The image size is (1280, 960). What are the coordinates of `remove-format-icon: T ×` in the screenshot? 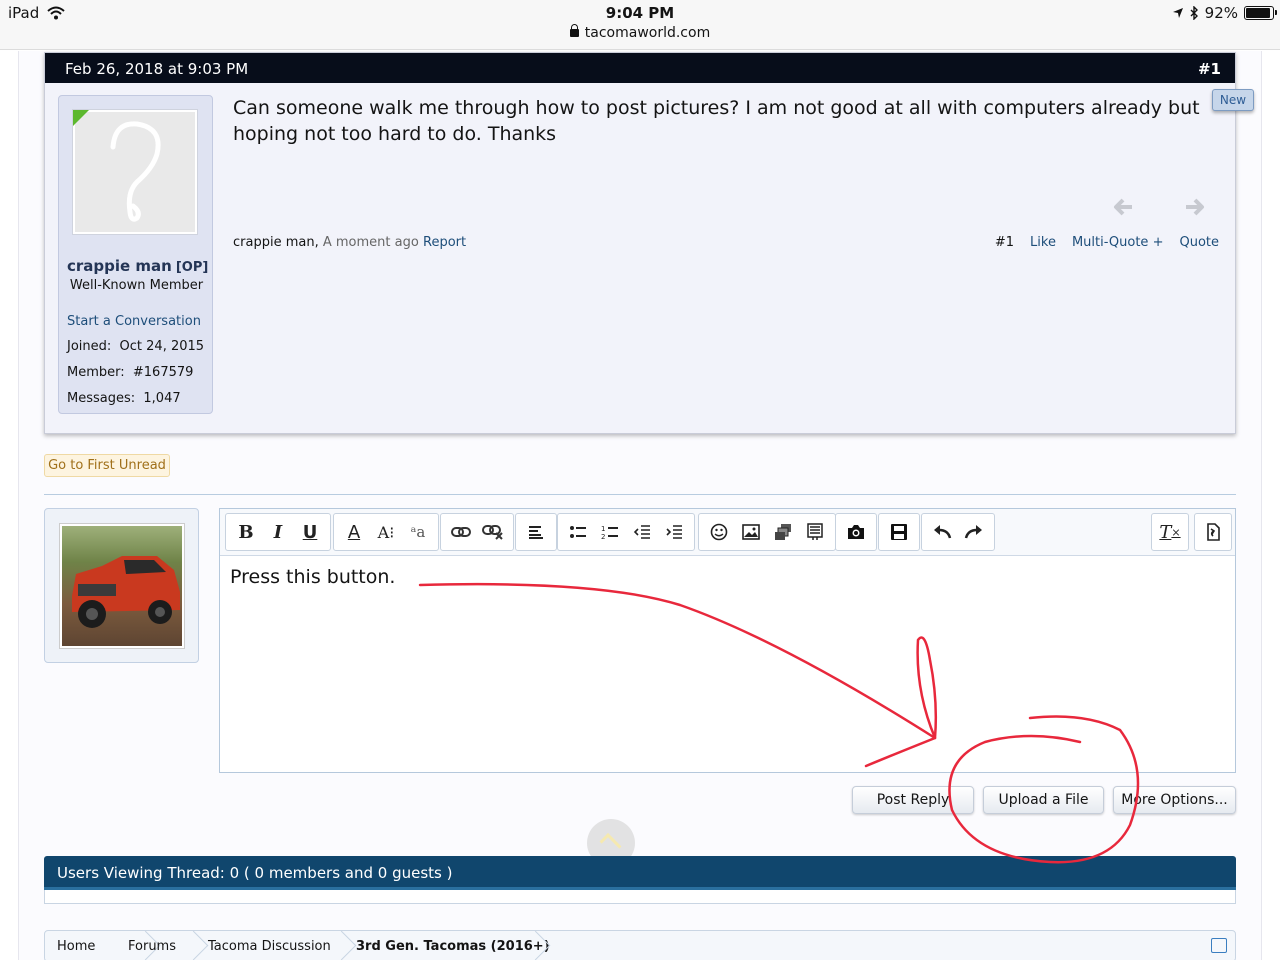 It's located at (1170, 532).